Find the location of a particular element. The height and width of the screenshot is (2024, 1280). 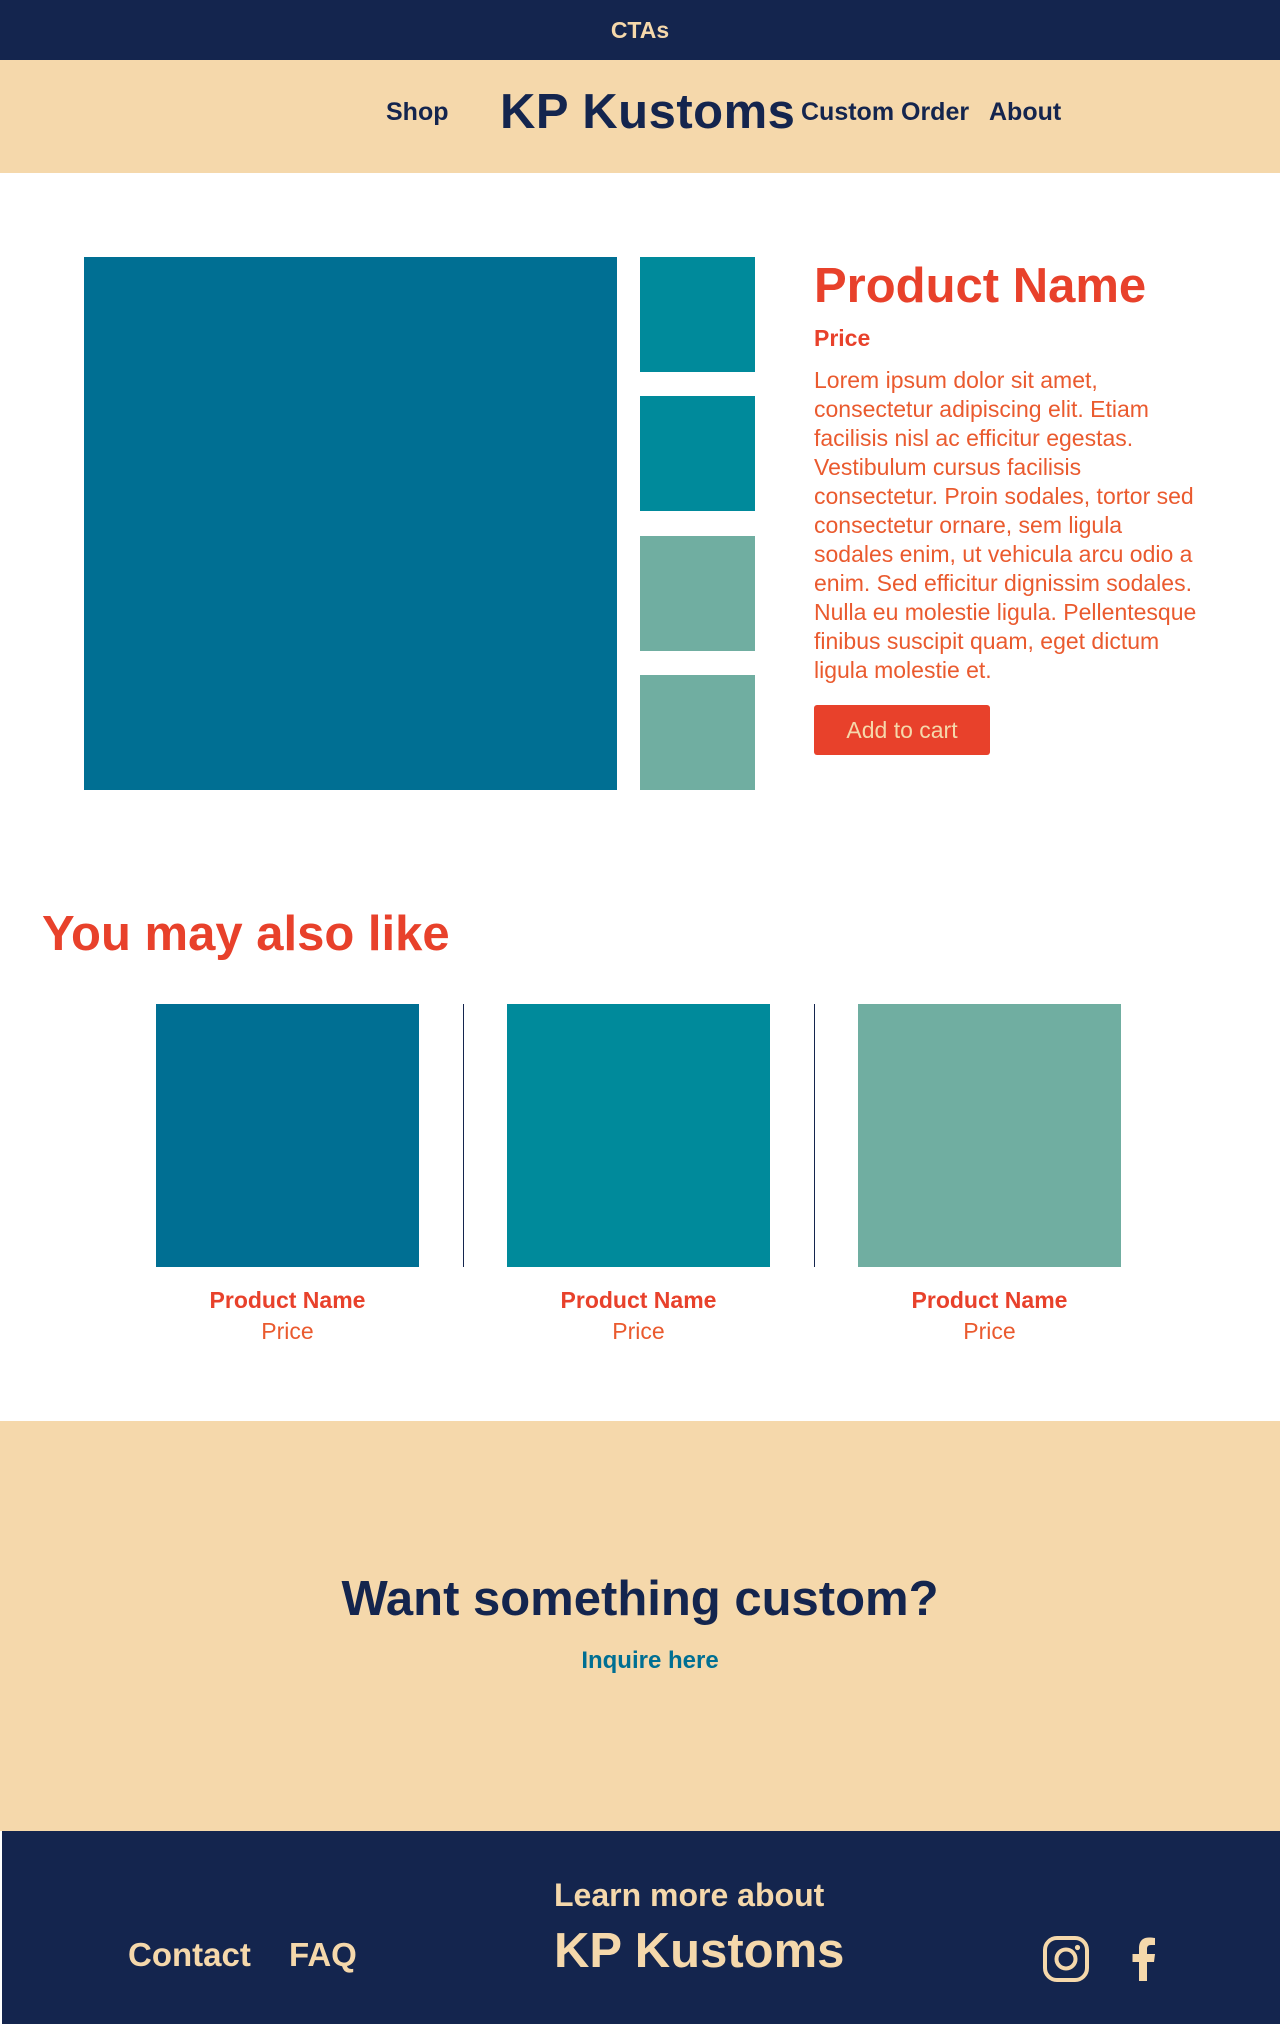

nav-shop: Shop is located at coordinates (417, 112).